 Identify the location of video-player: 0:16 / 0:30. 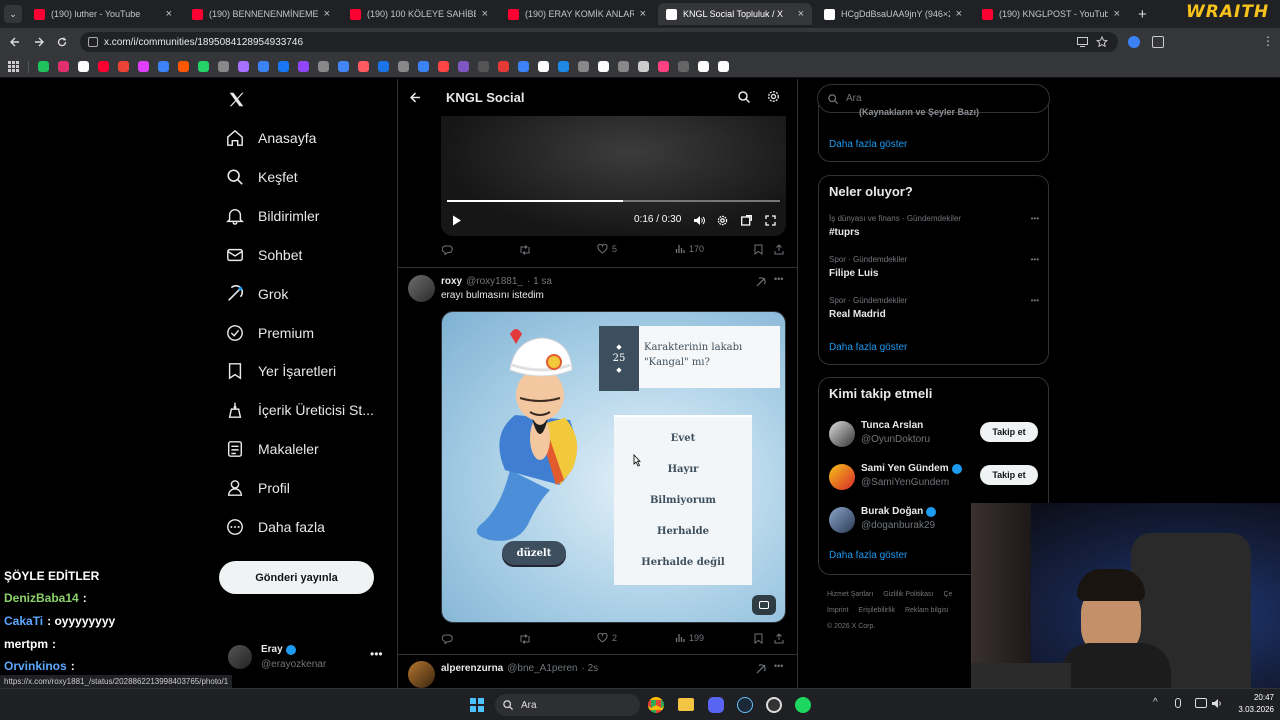
(613, 176).